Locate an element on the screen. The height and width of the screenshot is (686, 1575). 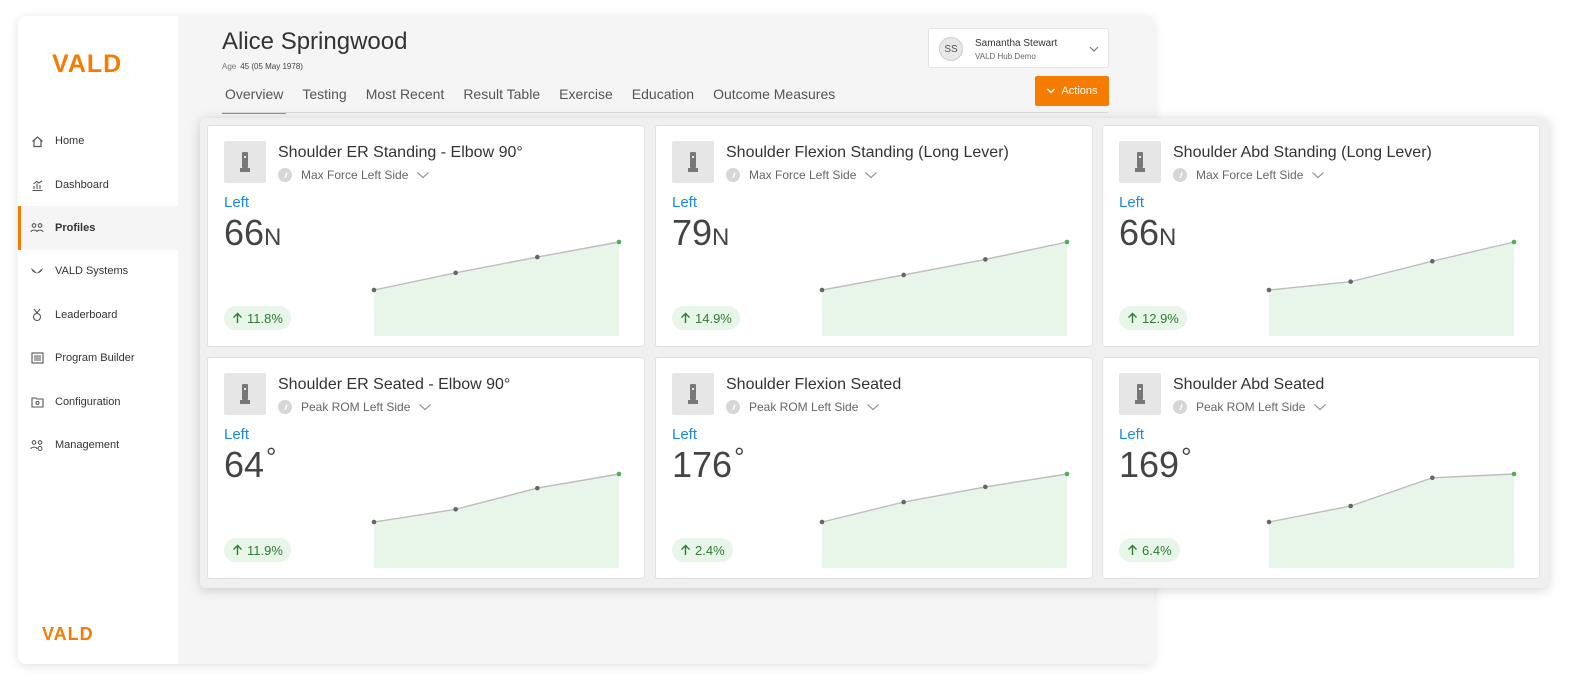
tab-outcome-measures: Outcome Measures is located at coordinates (774, 100).